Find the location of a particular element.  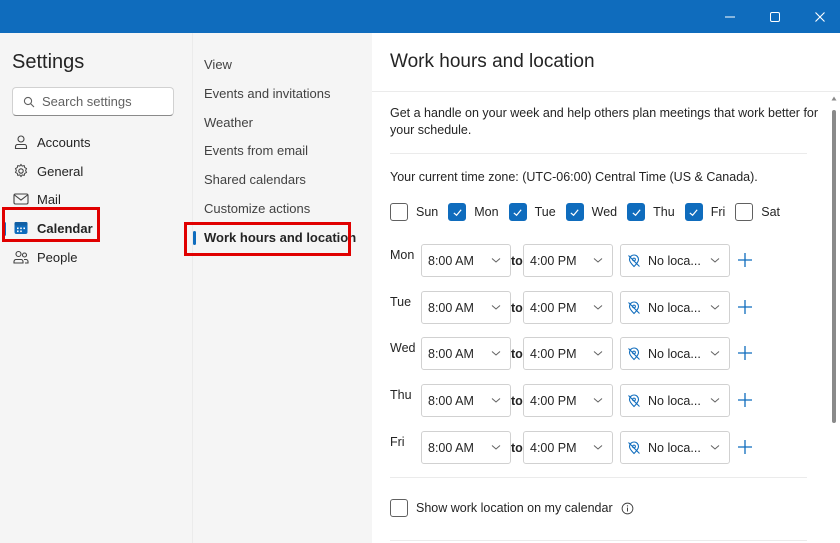

maximize-icon is located at coordinates (775, 16).